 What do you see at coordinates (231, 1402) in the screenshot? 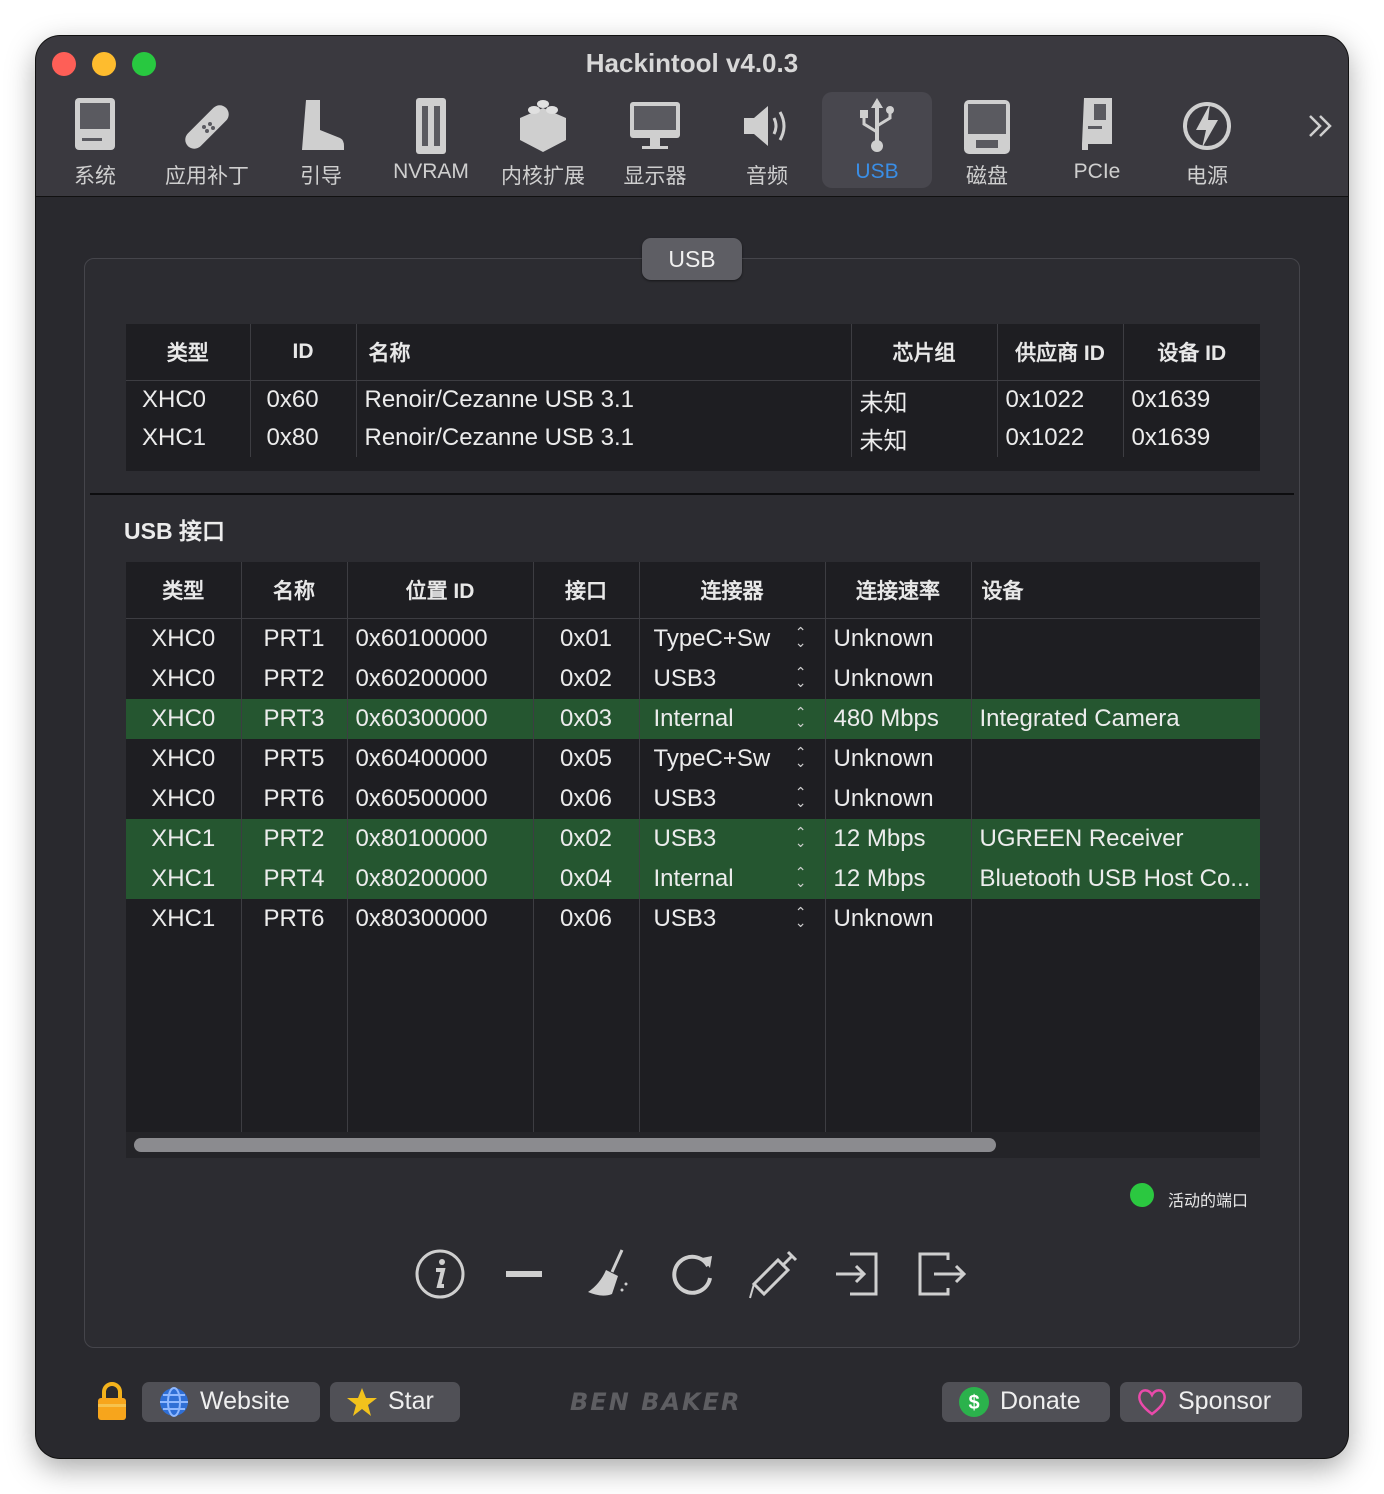
I see `website-button: Website` at bounding box center [231, 1402].